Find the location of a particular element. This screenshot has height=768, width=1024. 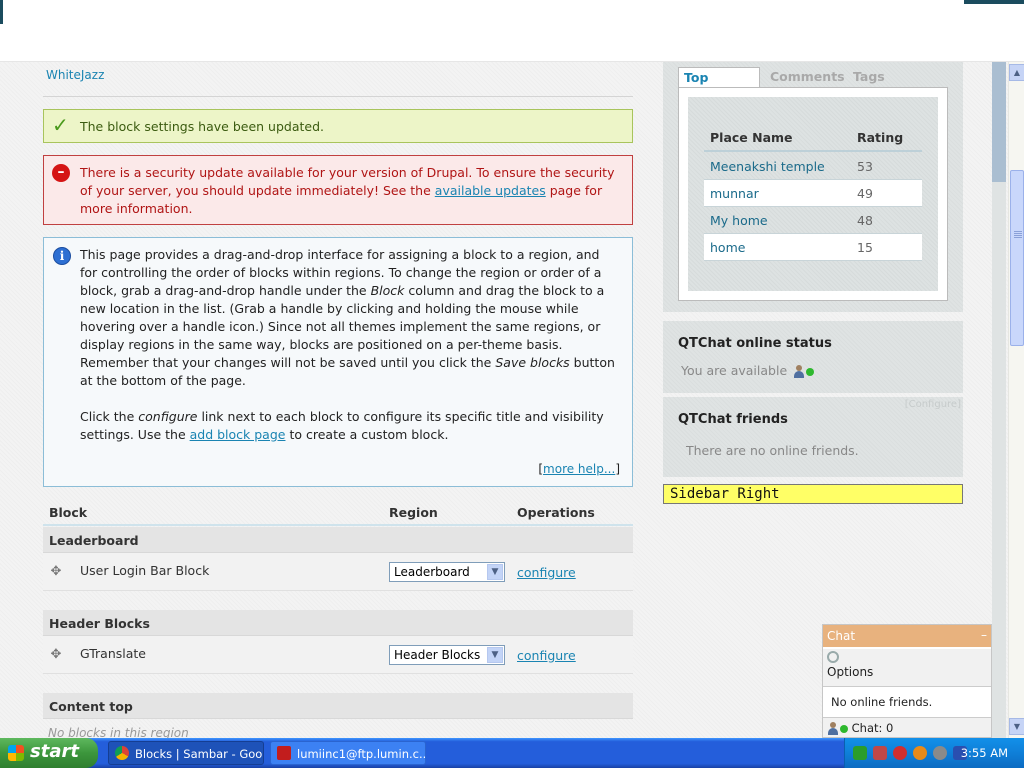

chat-count: Chat: 0 is located at coordinates (872, 728).